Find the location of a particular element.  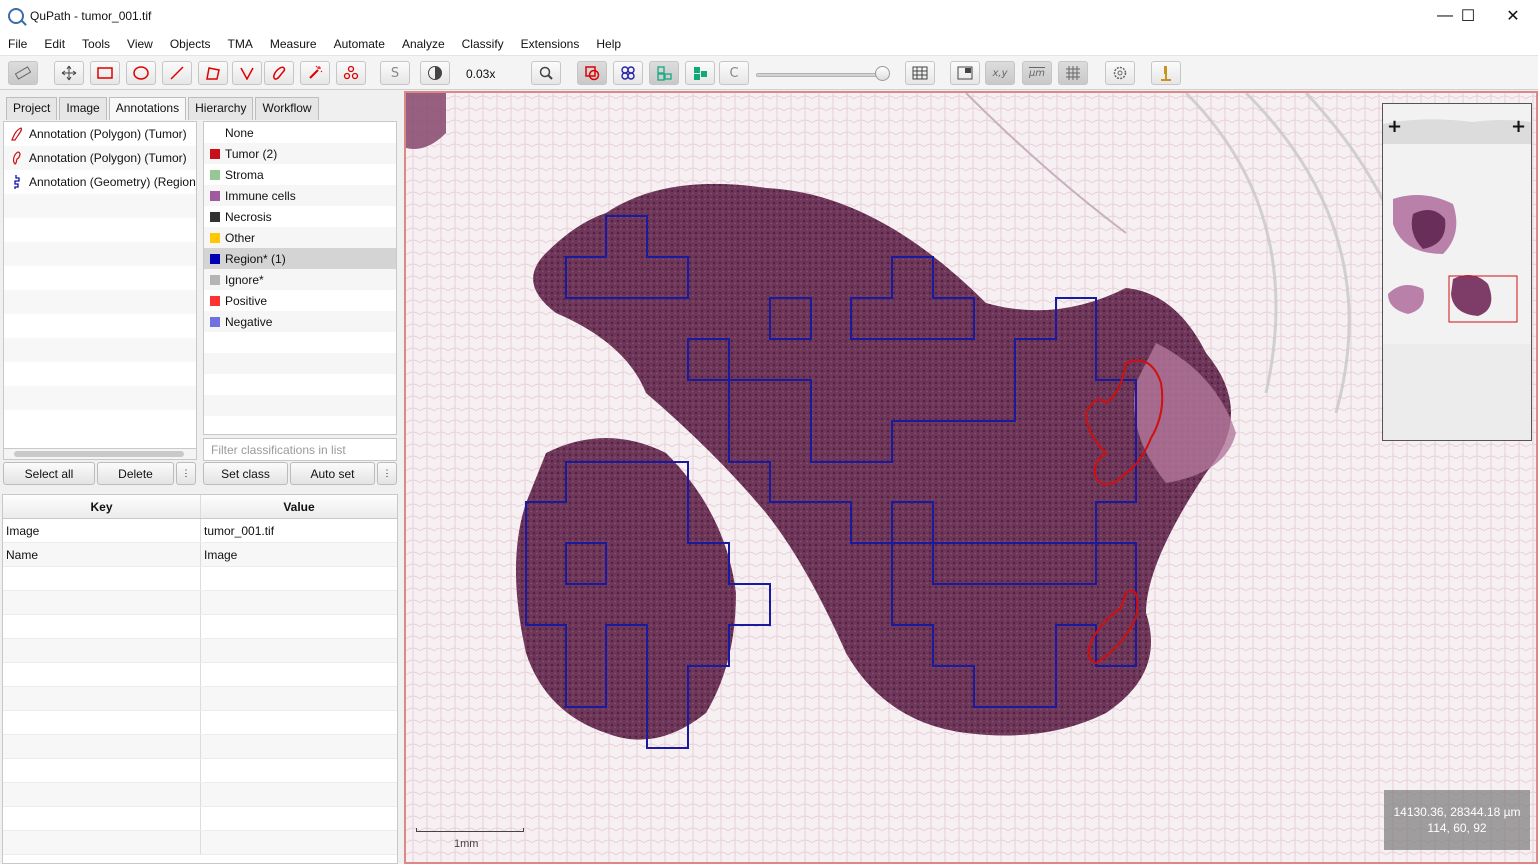

menu-measure: Measure is located at coordinates (293, 44).